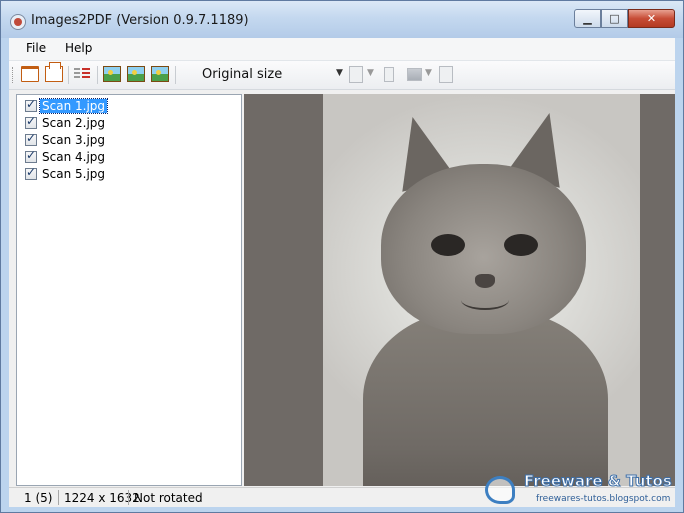 The image size is (684, 513). Describe the element at coordinates (603, 499) in the screenshot. I see `watermark-url: freewares-tutos.blogspot.com` at that location.